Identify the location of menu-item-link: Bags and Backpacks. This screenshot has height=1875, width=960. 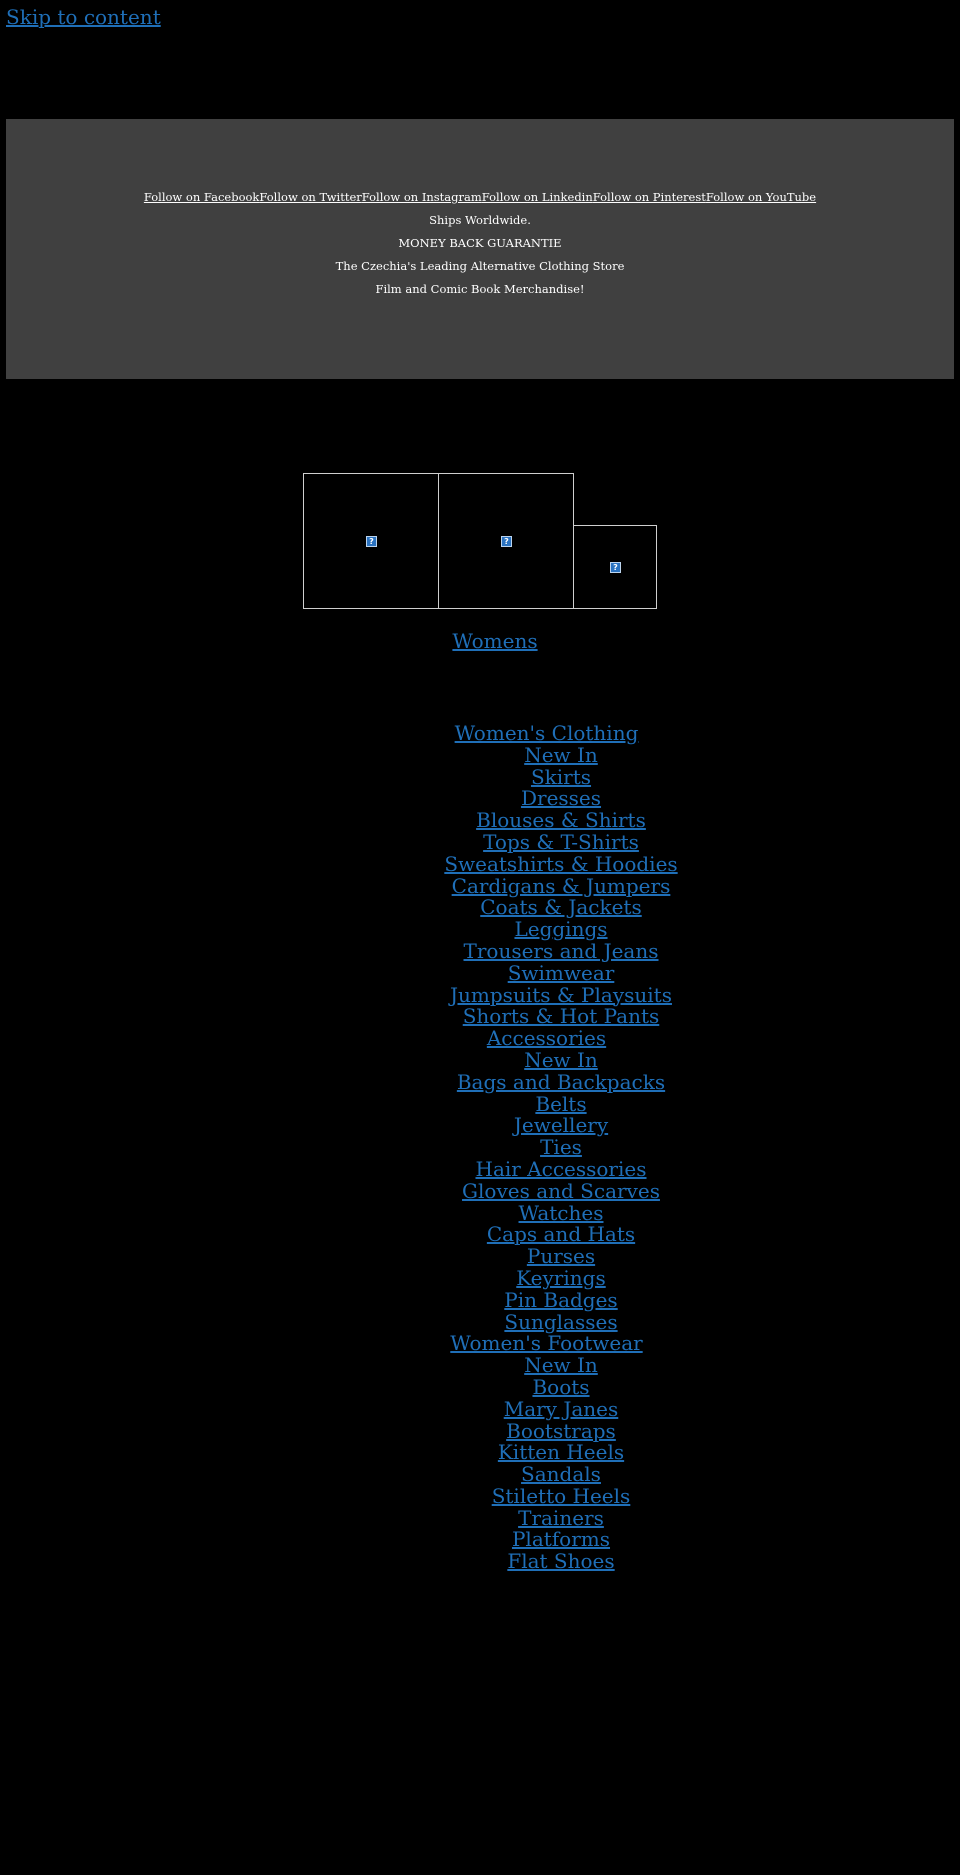
(561, 1082).